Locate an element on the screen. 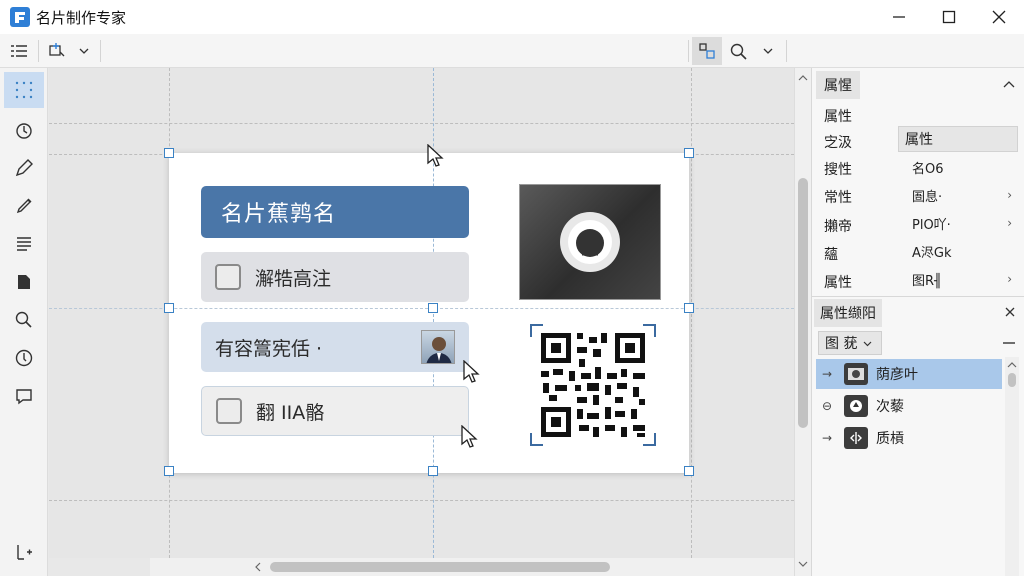 The height and width of the screenshot is (576, 1024). qr-code-icon is located at coordinates (593, 385).